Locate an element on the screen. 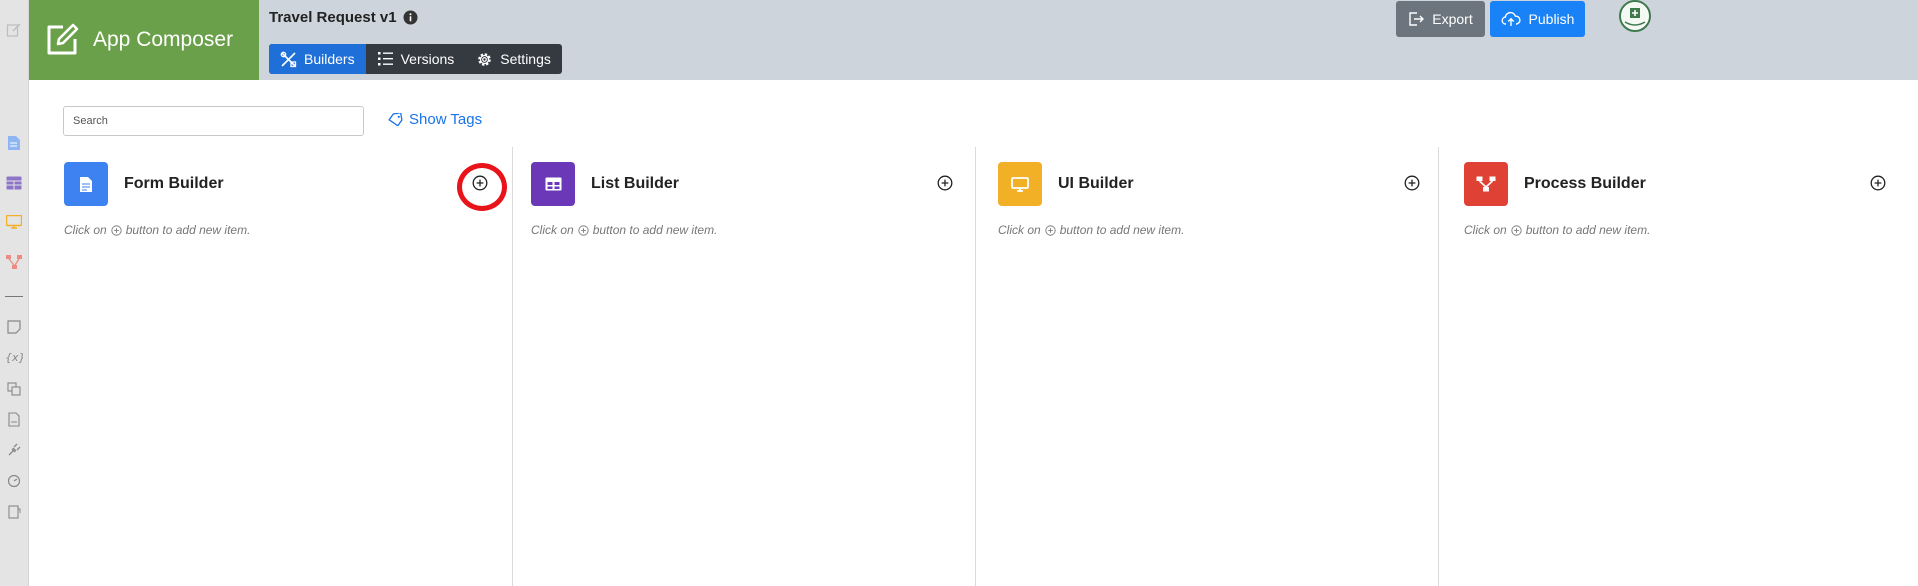 The image size is (1918, 586). tab-settings-label: Settings is located at coordinates (525, 59).